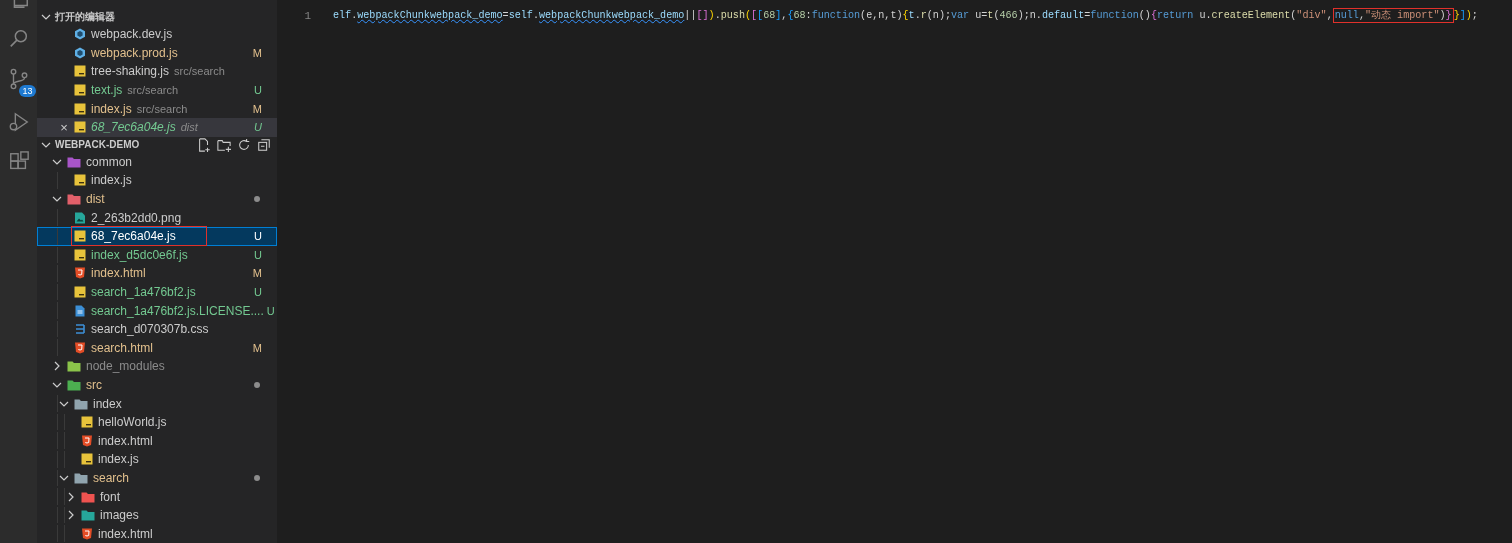 The width and height of the screenshot is (1512, 543). Describe the element at coordinates (119, 515) in the screenshot. I see `folder-name: images` at that location.